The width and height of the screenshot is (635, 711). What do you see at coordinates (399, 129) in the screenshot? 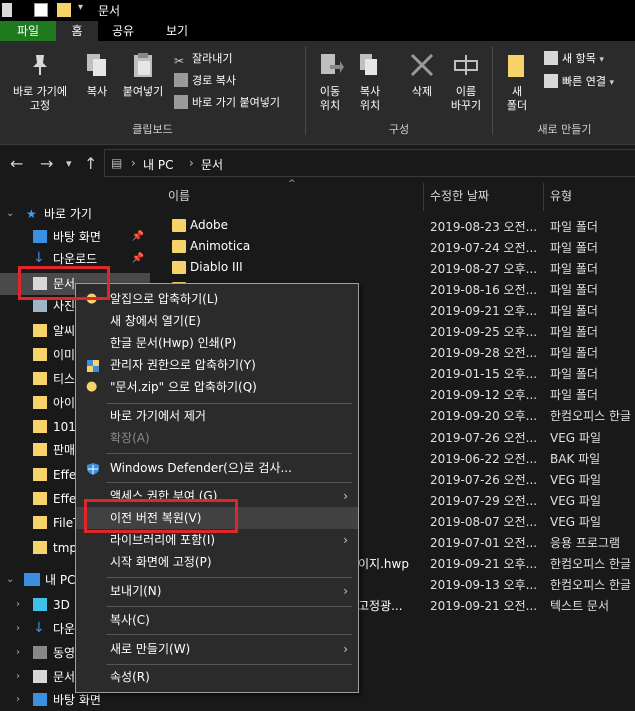
I see `organize-group-label: 구성` at bounding box center [399, 129].